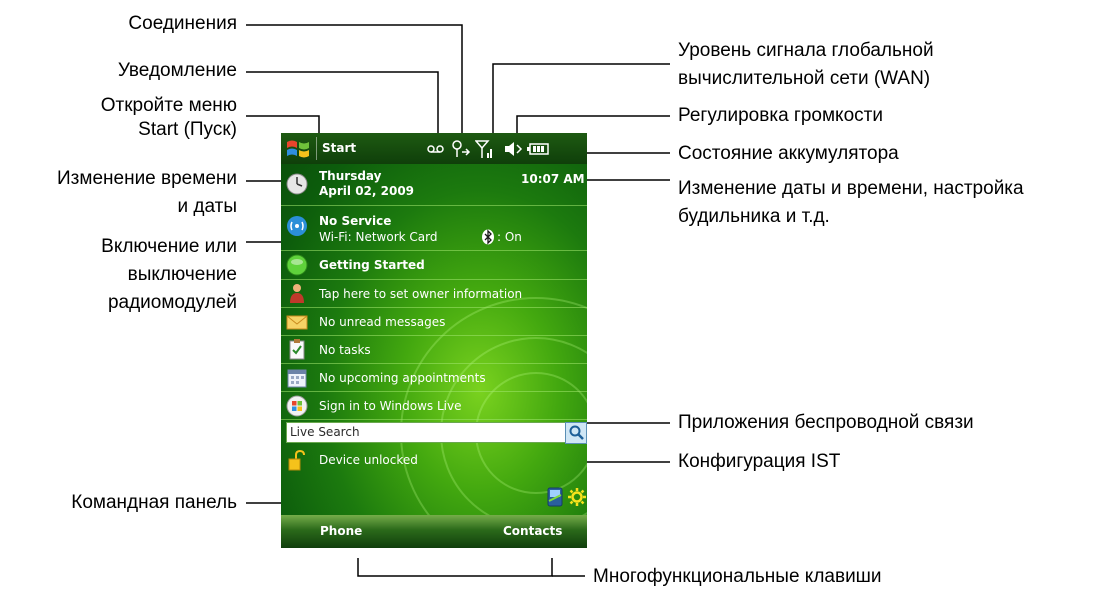 The height and width of the screenshot is (589, 1110). What do you see at coordinates (345, 350) in the screenshot?
I see `tasks-text: No tasks` at bounding box center [345, 350].